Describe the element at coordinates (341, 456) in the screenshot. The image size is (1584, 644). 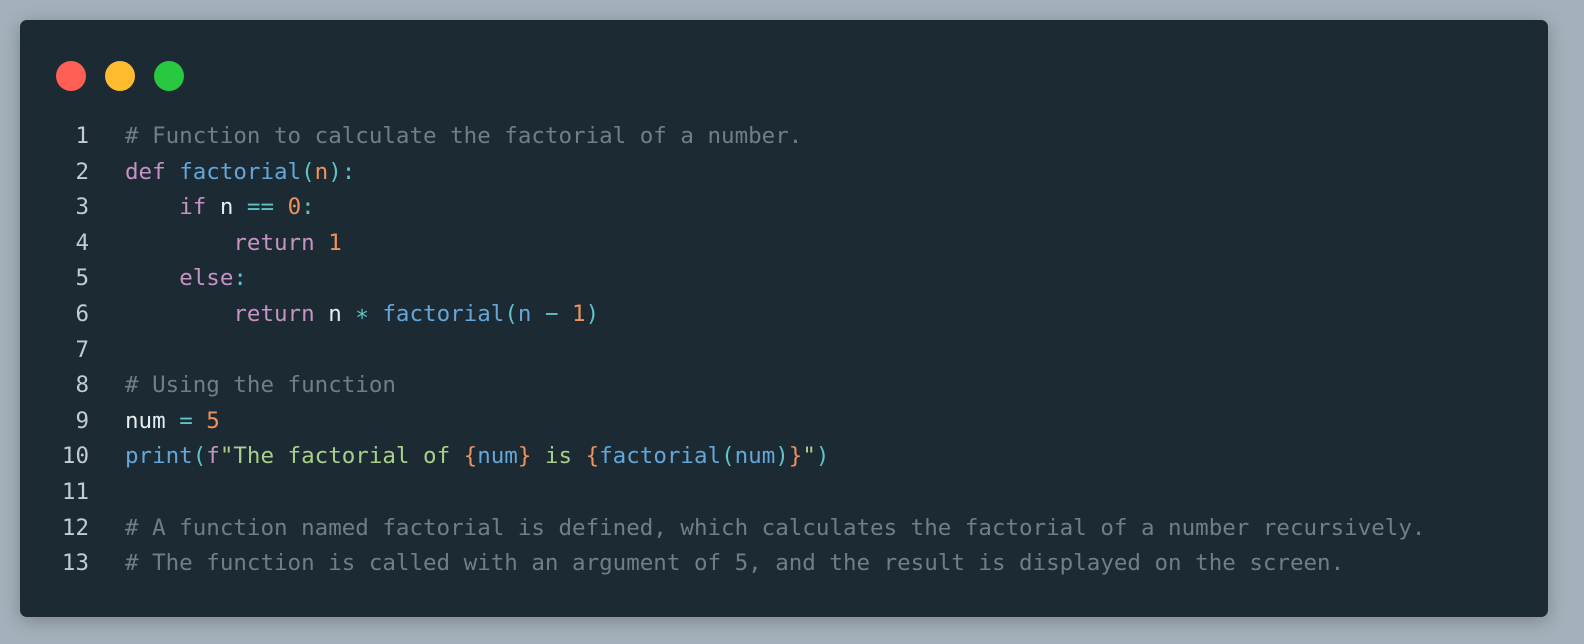
I see `token-string: "The factorial of` at that location.